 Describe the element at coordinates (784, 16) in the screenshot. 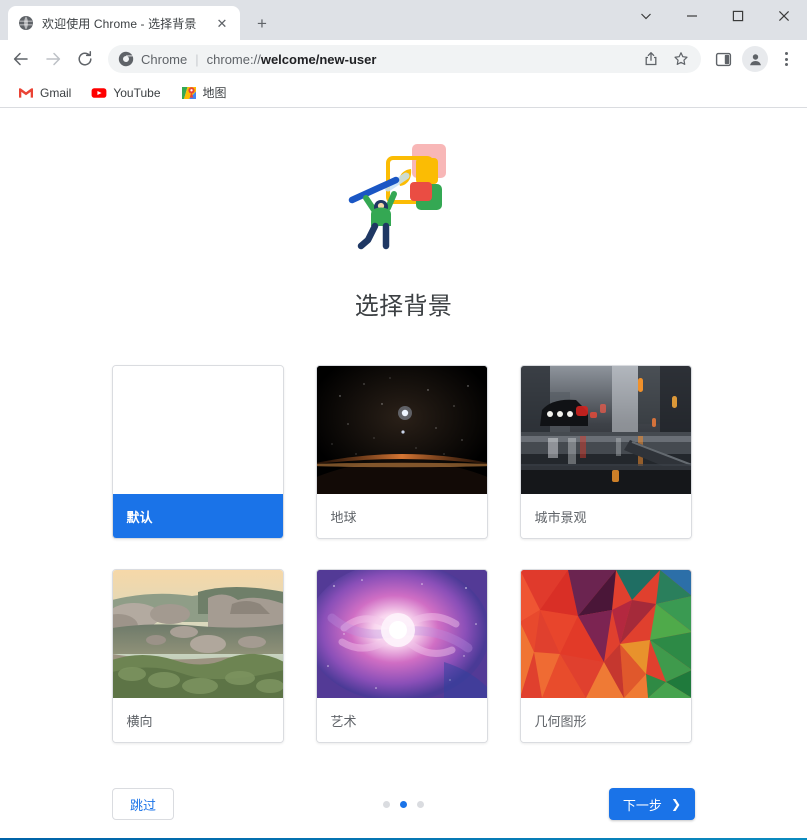

I see `close-window-icon` at that location.